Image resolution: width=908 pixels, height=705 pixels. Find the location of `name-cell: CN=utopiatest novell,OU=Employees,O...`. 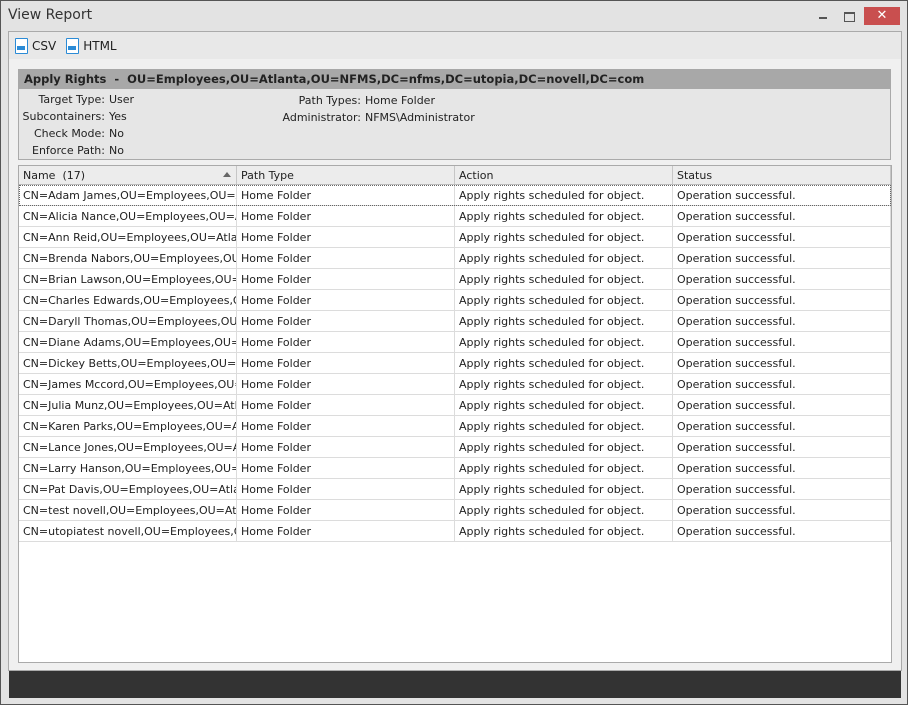

name-cell: CN=utopiatest novell,OU=Employees,O... is located at coordinates (128, 531).